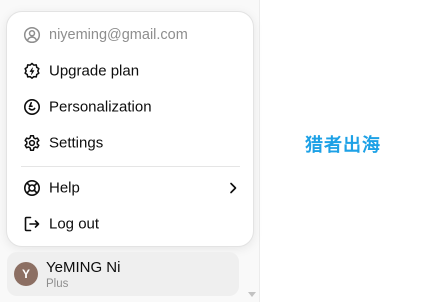 The image size is (426, 302). I want to click on settings-item: Settings, so click(130, 143).